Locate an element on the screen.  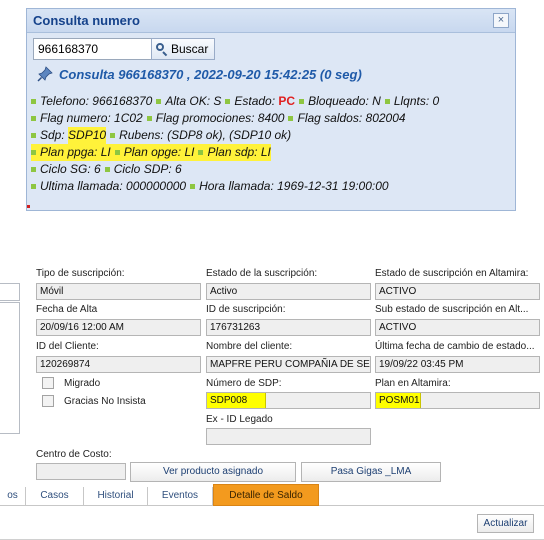
estado-suscripcion-field: Activo is located at coordinates (288, 291).